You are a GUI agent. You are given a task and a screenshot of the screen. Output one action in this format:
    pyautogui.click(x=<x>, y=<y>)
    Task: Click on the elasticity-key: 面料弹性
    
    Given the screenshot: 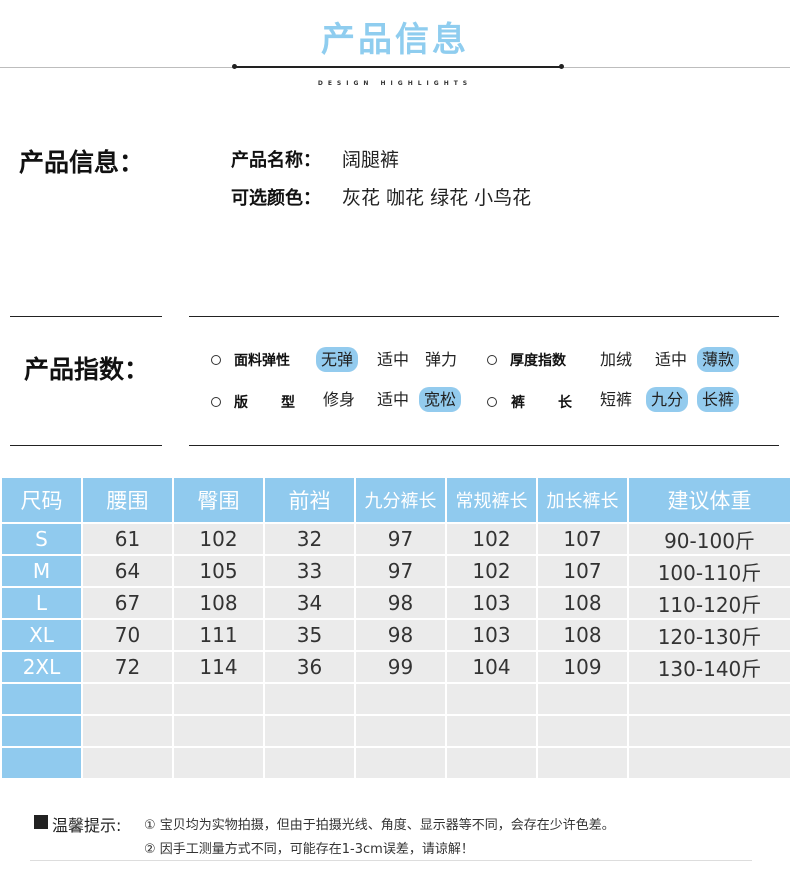 What is the action you would take?
    pyautogui.click(x=262, y=361)
    